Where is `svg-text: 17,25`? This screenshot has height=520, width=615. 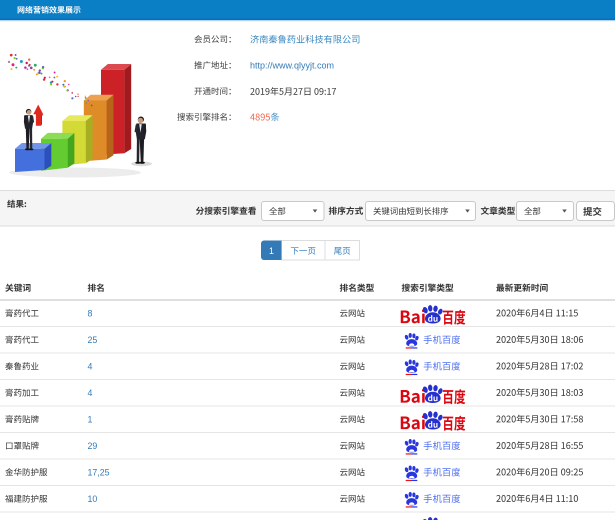
svg-text: 17,25 is located at coordinates (99, 472).